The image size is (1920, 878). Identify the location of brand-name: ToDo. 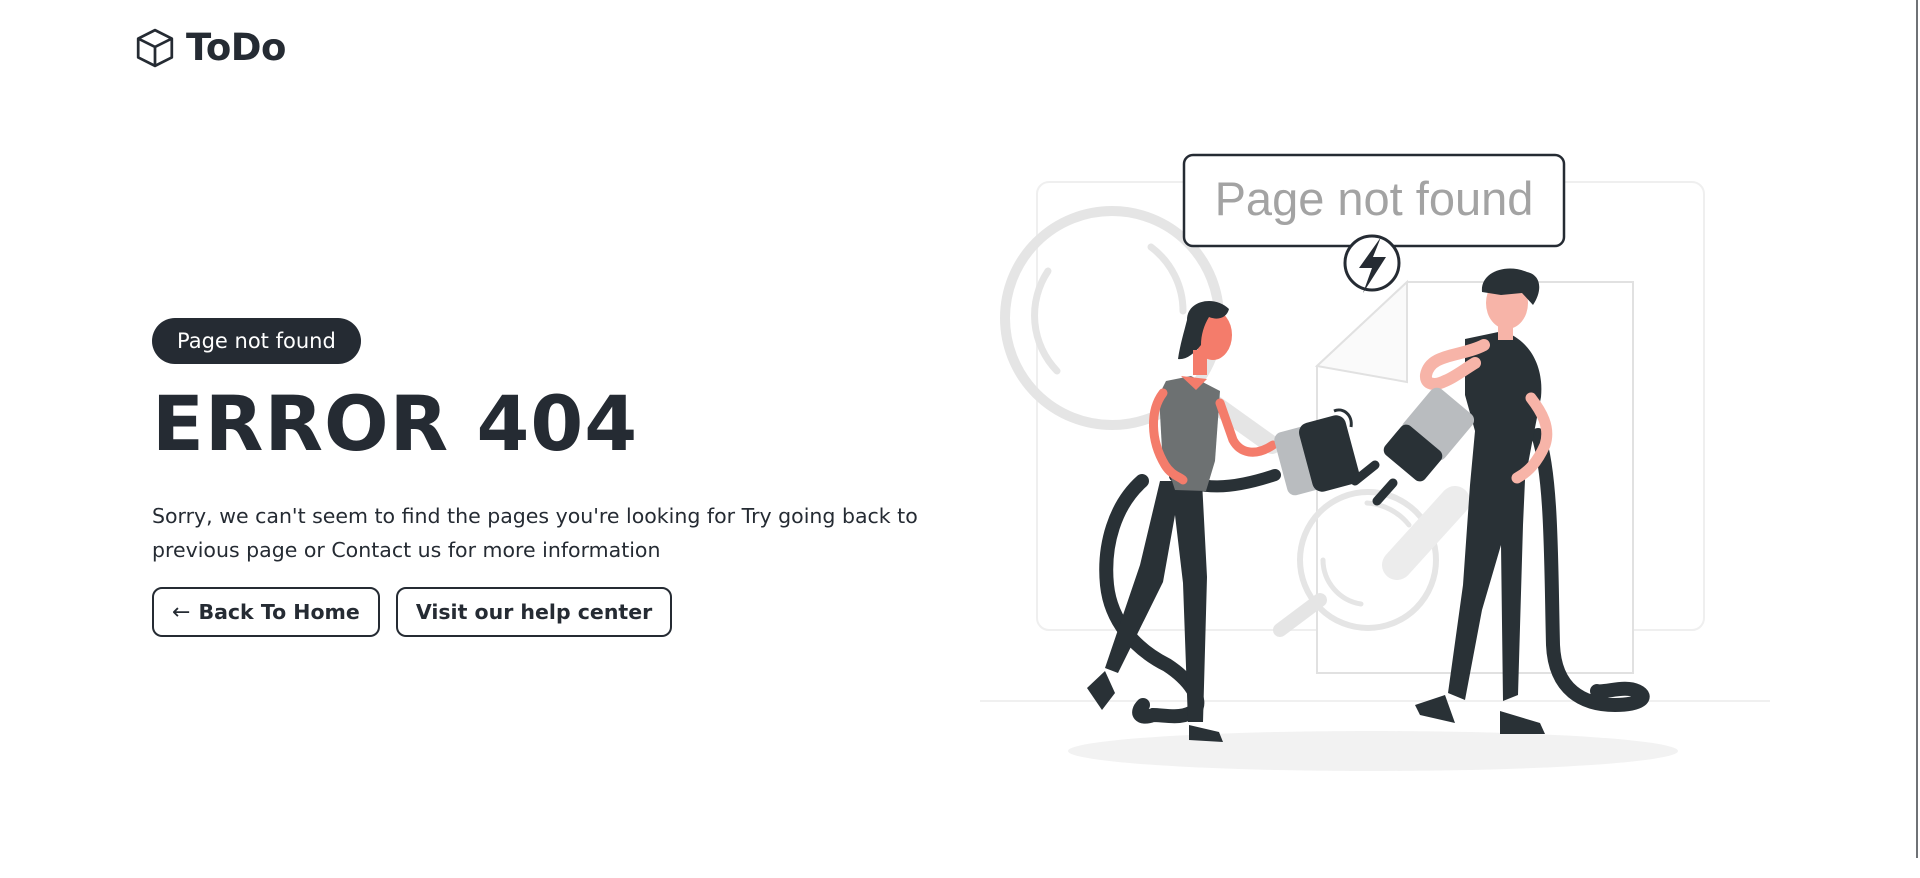
(236, 47).